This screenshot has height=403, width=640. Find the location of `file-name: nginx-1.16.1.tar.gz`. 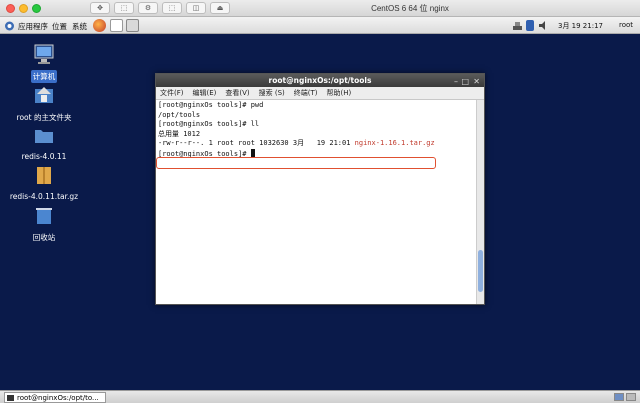

file-name: nginx-1.16.1.tar.gz is located at coordinates (394, 143).